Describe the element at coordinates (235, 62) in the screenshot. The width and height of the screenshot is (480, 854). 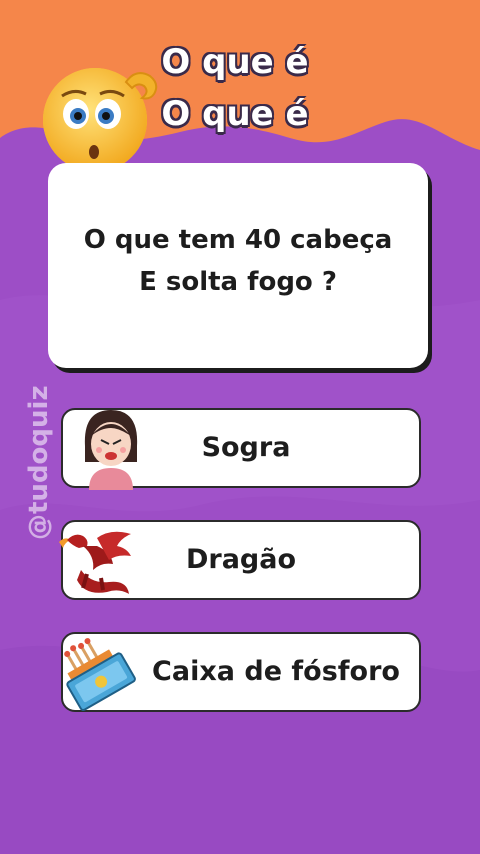
I see `title-line-1: O que é` at that location.